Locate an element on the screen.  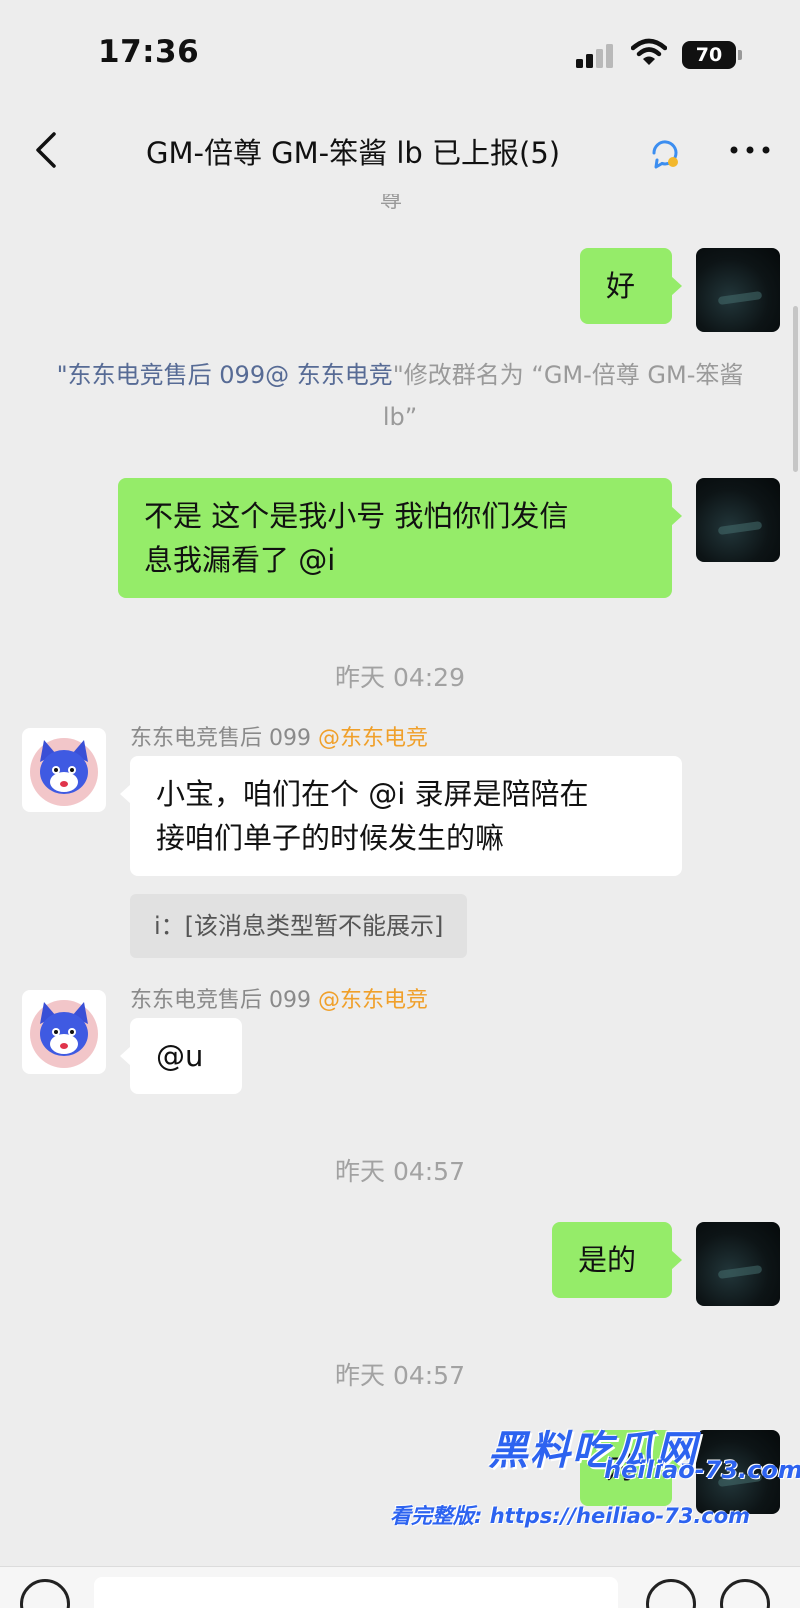
message-input is located at coordinates (356, 1592).